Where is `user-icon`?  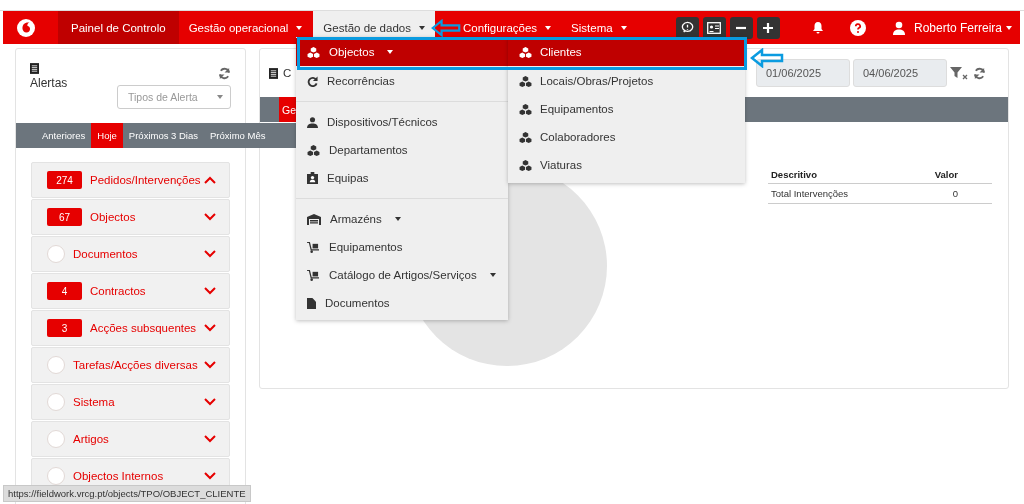
user-icon is located at coordinates (898, 27).